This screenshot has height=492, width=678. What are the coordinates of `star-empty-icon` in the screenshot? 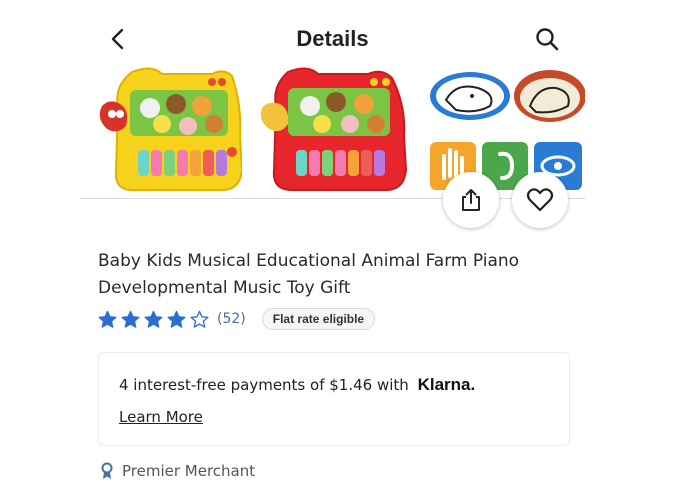 It's located at (199, 319).